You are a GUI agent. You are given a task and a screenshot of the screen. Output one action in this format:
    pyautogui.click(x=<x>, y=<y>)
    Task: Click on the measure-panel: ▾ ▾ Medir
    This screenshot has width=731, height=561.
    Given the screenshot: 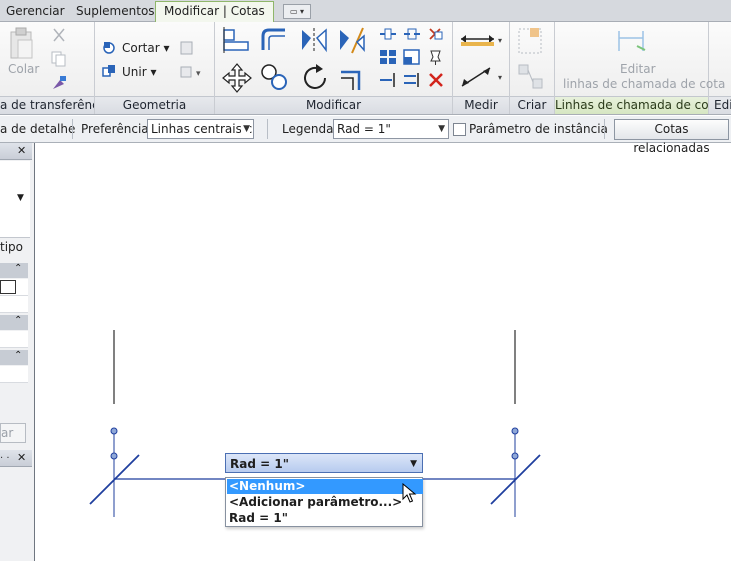 What is the action you would take?
    pyautogui.click(x=481, y=68)
    